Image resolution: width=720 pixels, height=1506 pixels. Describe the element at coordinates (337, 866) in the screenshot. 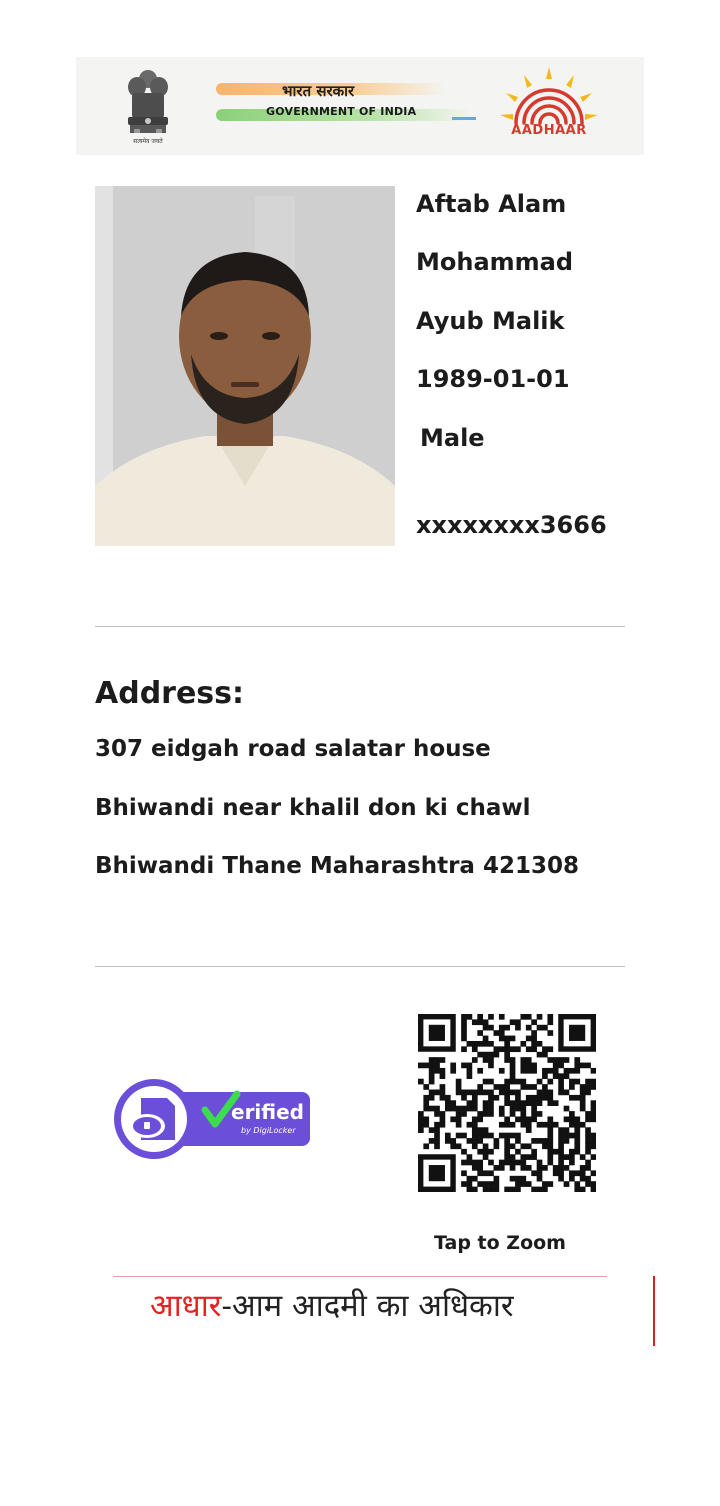

I see `address-line-3: Bhiwandi Thane Maharashtra 421308` at that location.